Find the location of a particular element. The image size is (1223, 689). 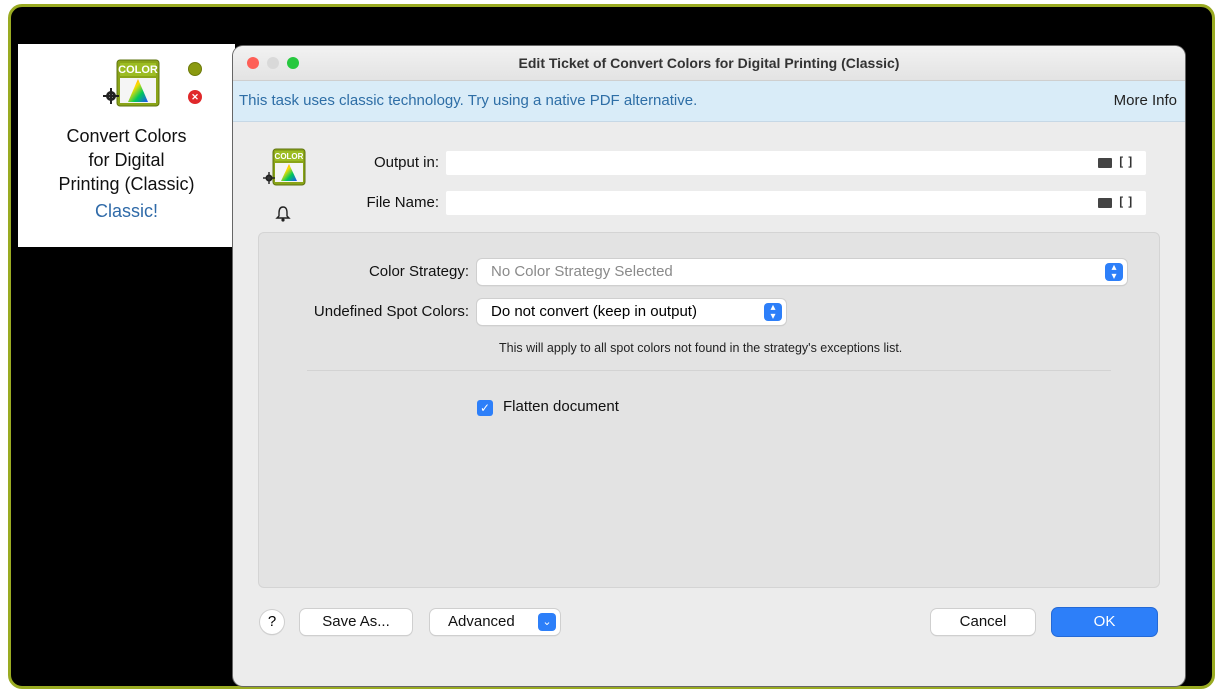

error-icon is located at coordinates (195, 97).